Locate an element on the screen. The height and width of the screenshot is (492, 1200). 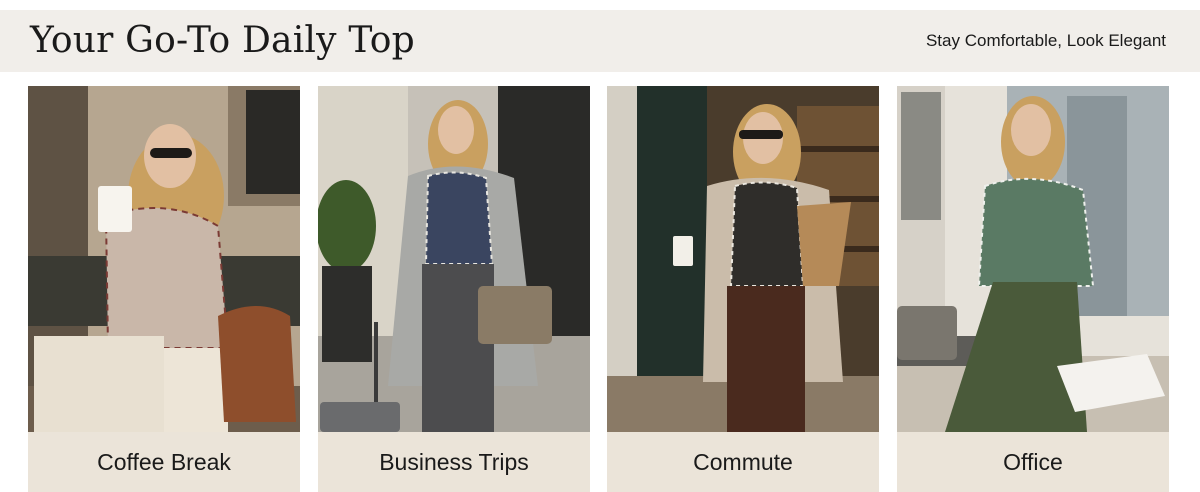
page-title: Your Go-To Daily Top is located at coordinates (222, 40).